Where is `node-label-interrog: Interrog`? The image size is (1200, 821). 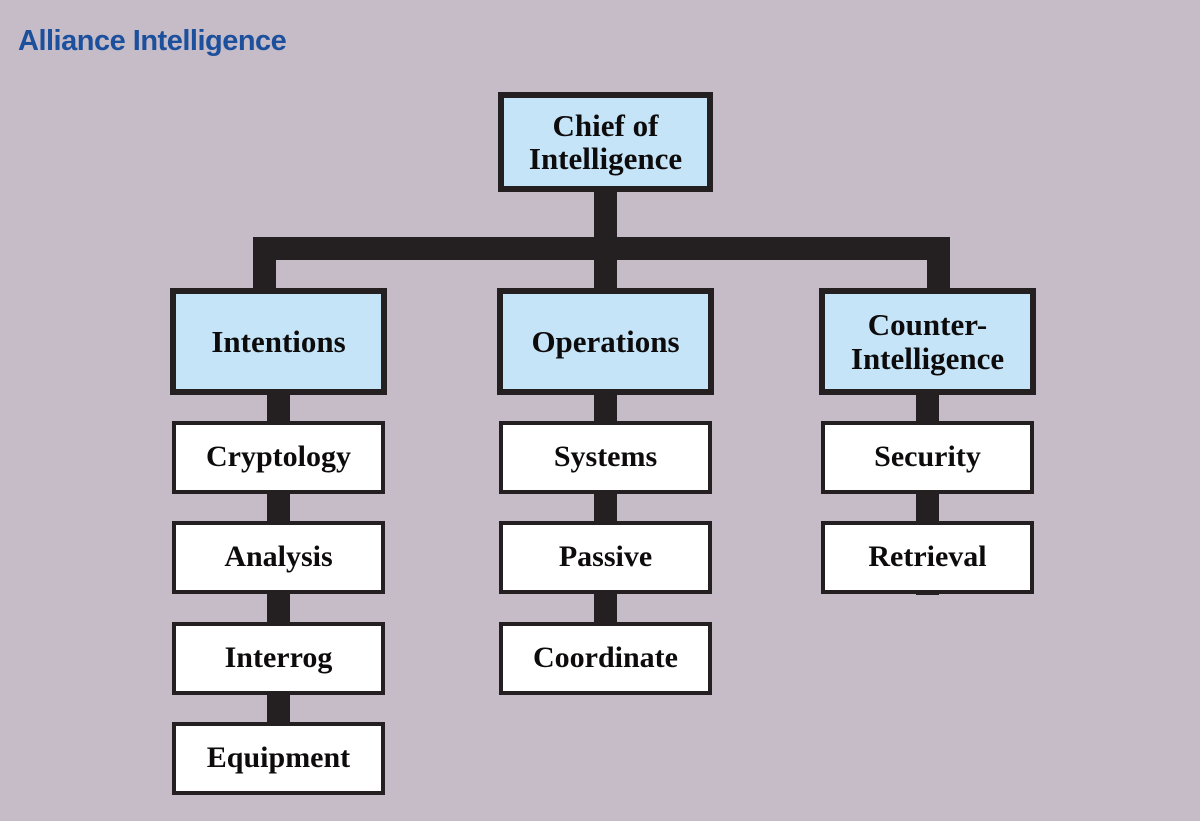
node-label-interrog: Interrog is located at coordinates (278, 658).